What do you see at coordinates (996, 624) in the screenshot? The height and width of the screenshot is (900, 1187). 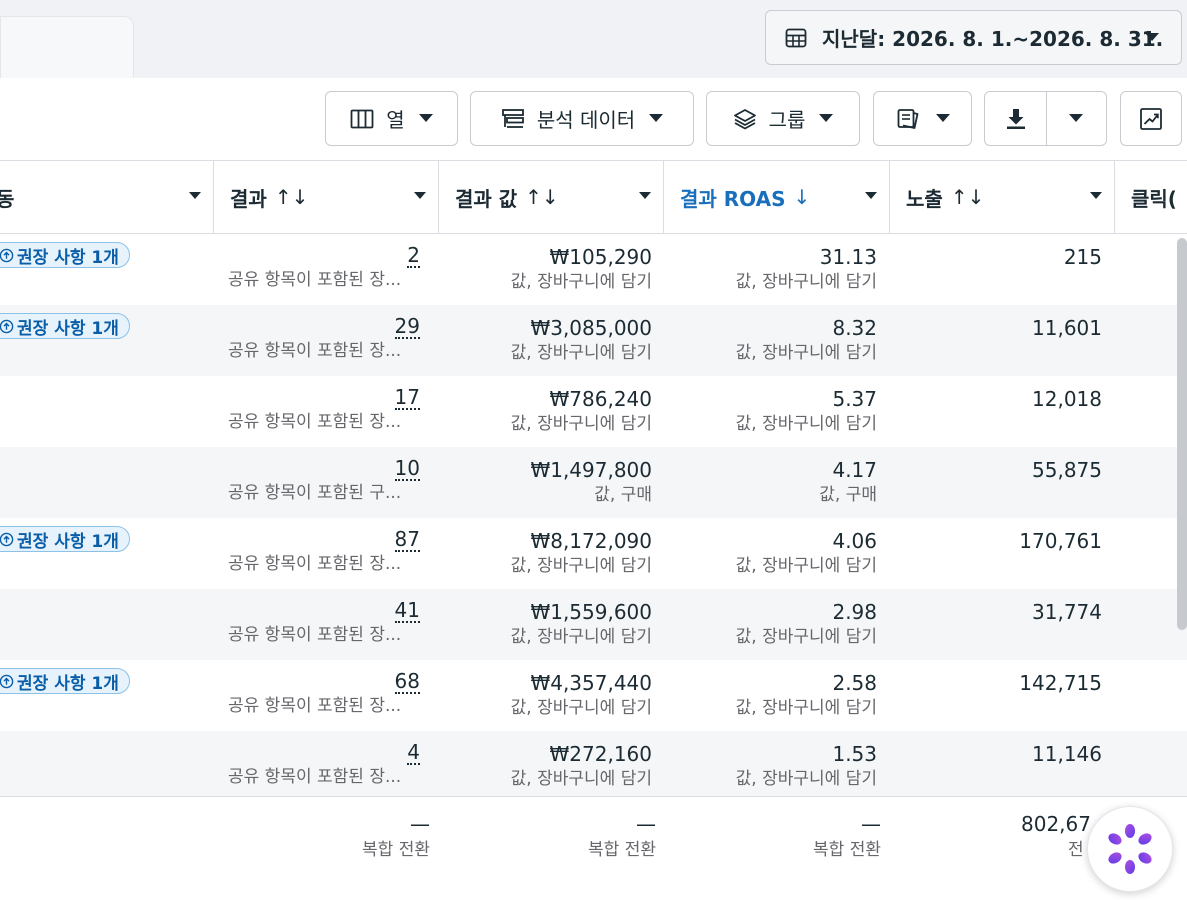 I see `cell-impressions: 31,774` at bounding box center [996, 624].